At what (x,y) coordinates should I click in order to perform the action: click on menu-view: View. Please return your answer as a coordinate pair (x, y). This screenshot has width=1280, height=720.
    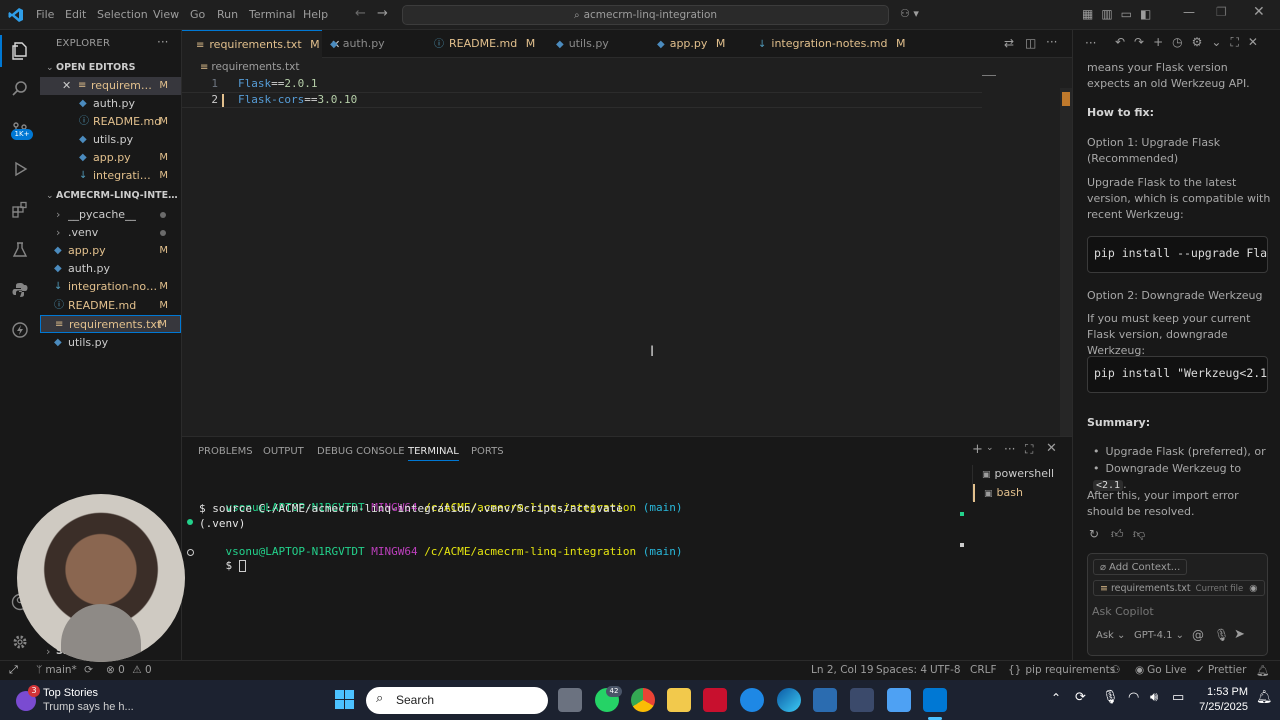
    Looking at the image, I should click on (166, 14).